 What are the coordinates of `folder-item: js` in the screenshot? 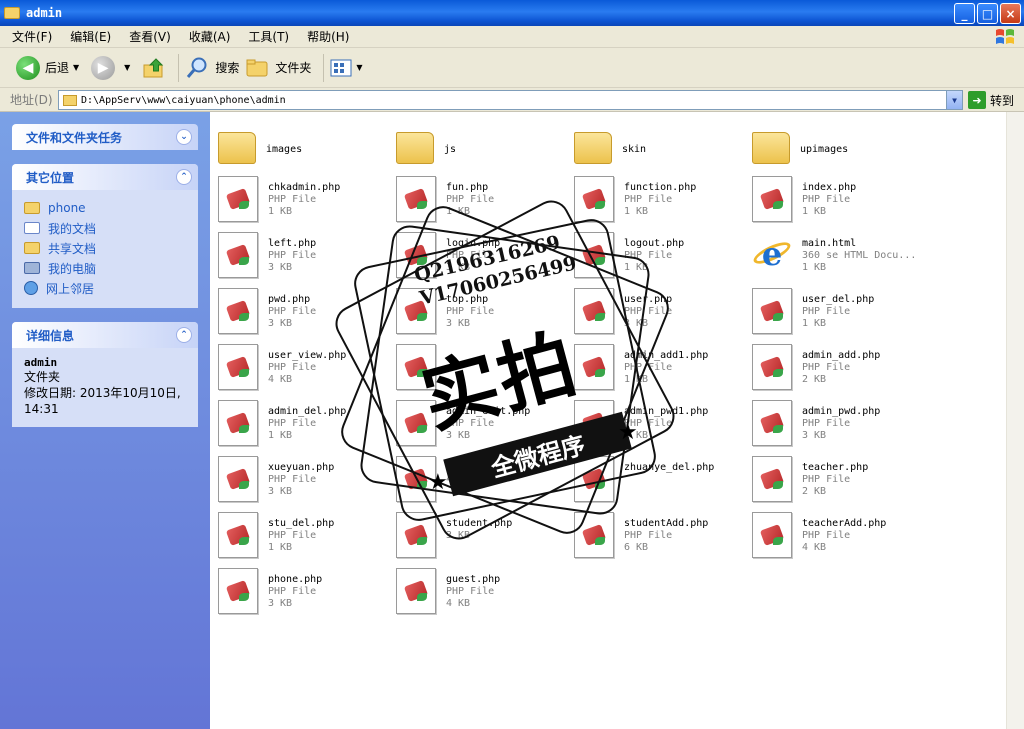 It's located at (473, 149).